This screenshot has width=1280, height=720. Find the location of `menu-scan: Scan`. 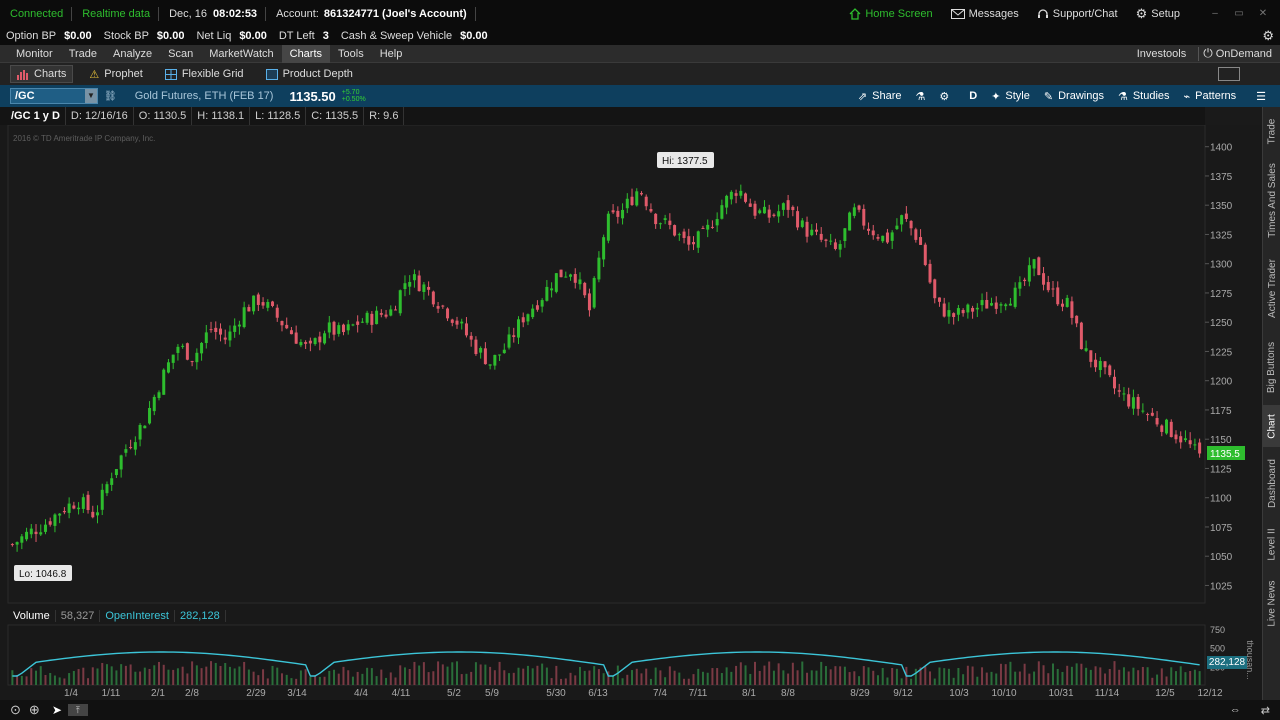

menu-scan: Scan is located at coordinates (180, 54).